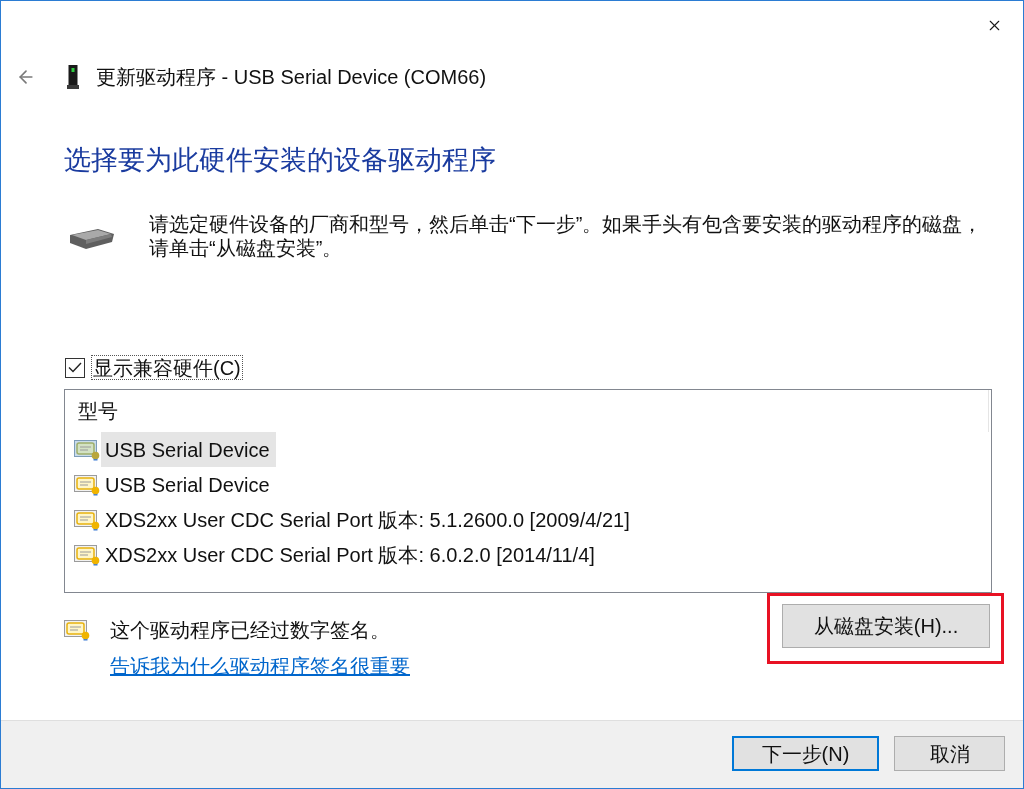 The image size is (1024, 789). Describe the element at coordinates (250, 630) in the screenshot. I see `signature-status-text: 这个驱动程序已经过数字签名。` at that location.